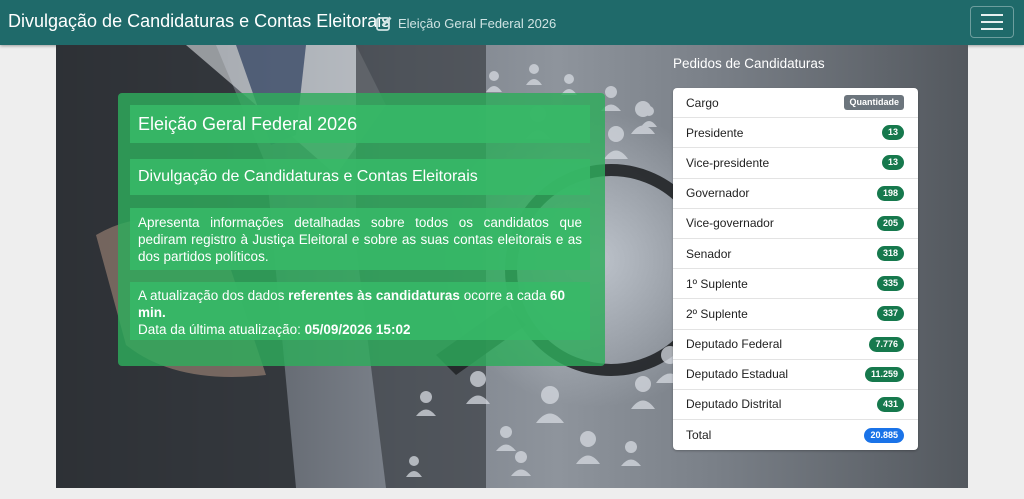 Image resolution: width=1024 pixels, height=499 pixels. What do you see at coordinates (890, 284) in the screenshot?
I see `count-badge: 335` at bounding box center [890, 284].